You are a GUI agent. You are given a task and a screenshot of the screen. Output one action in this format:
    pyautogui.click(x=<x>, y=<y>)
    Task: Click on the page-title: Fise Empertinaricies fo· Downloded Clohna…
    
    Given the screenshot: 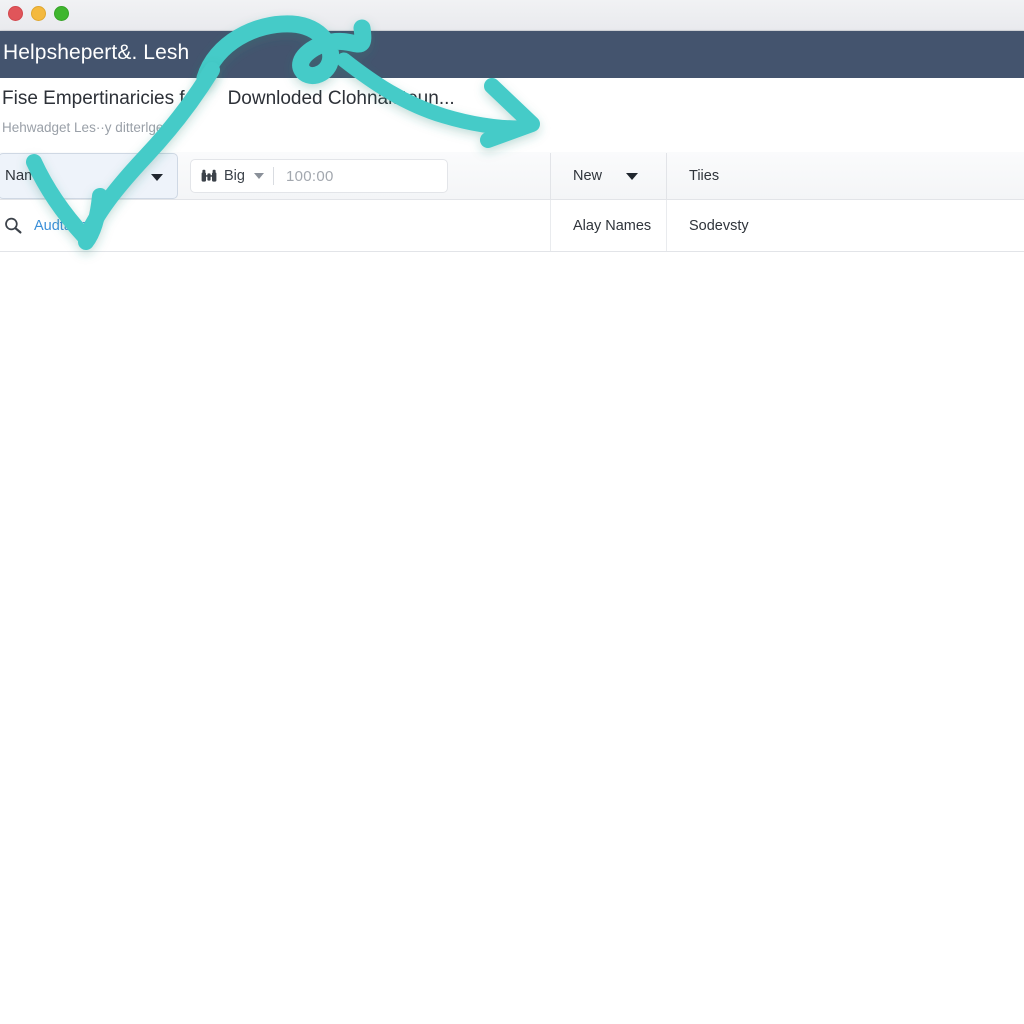 What is the action you would take?
    pyautogui.click(x=228, y=99)
    